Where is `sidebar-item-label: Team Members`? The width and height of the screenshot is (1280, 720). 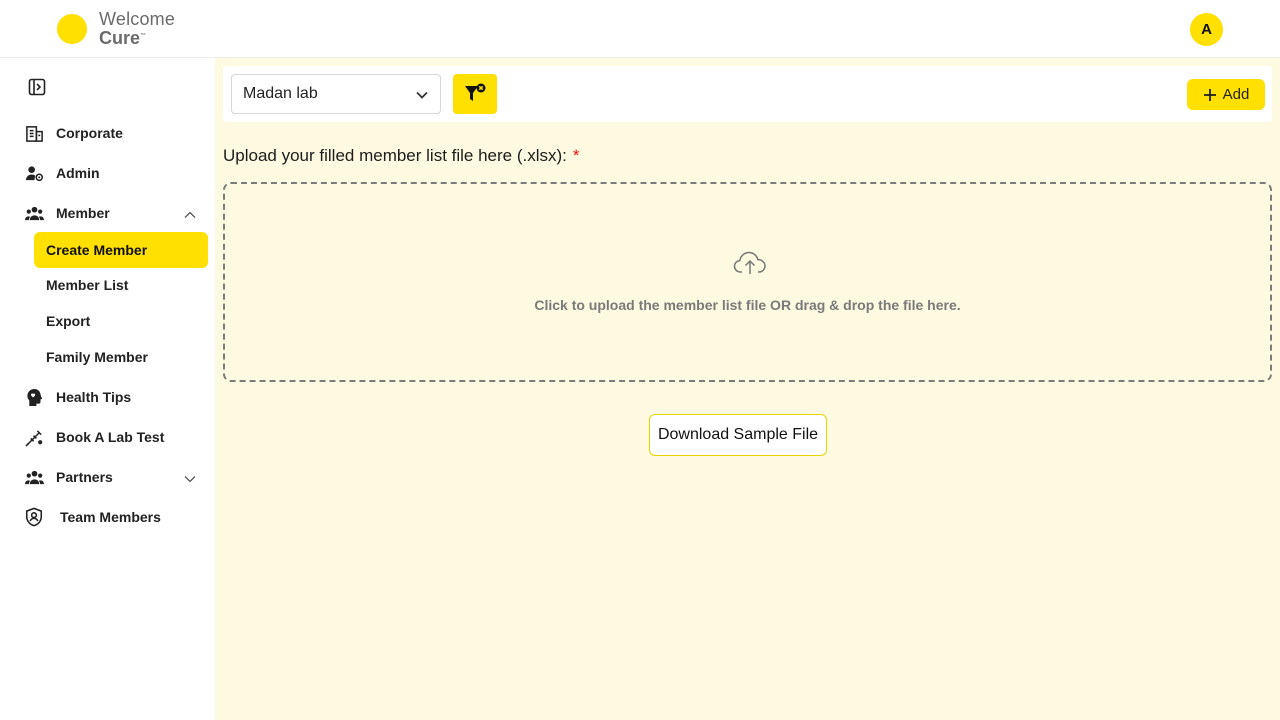 sidebar-item-label: Team Members is located at coordinates (110, 517).